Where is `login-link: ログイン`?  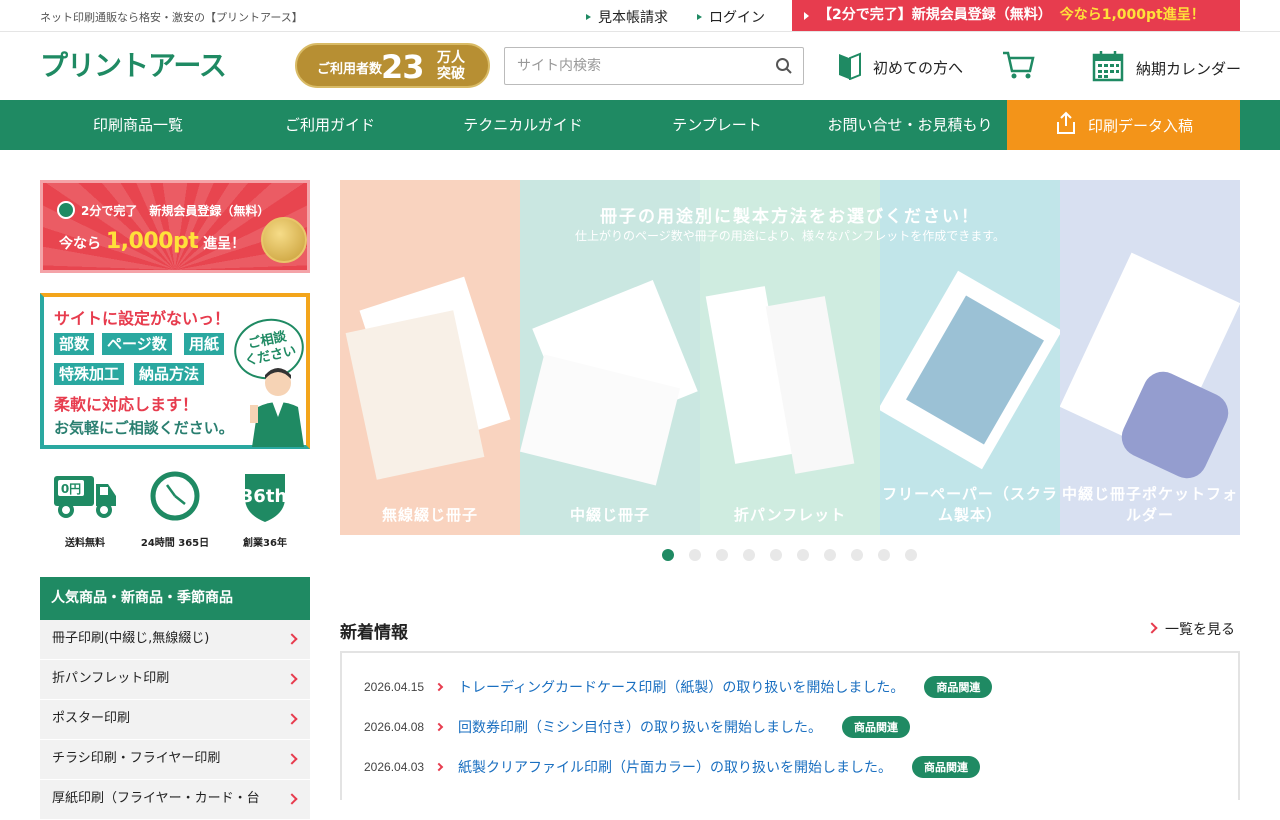
login-link: ログイン is located at coordinates (731, 17).